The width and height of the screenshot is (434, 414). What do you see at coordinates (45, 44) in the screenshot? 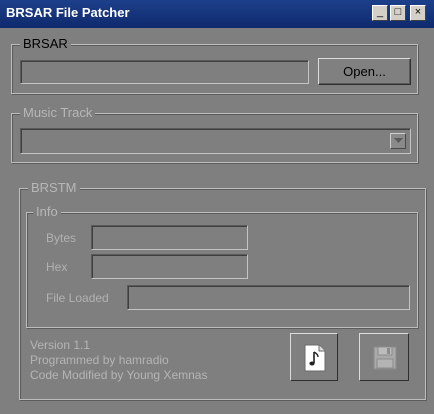
I see `brsar-legend: BRSAR` at bounding box center [45, 44].